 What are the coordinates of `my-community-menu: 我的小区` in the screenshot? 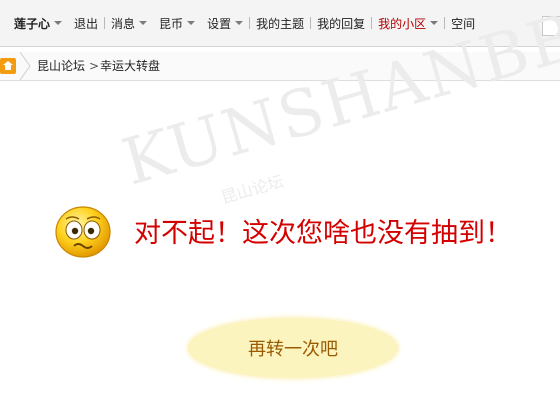 It's located at (408, 23).